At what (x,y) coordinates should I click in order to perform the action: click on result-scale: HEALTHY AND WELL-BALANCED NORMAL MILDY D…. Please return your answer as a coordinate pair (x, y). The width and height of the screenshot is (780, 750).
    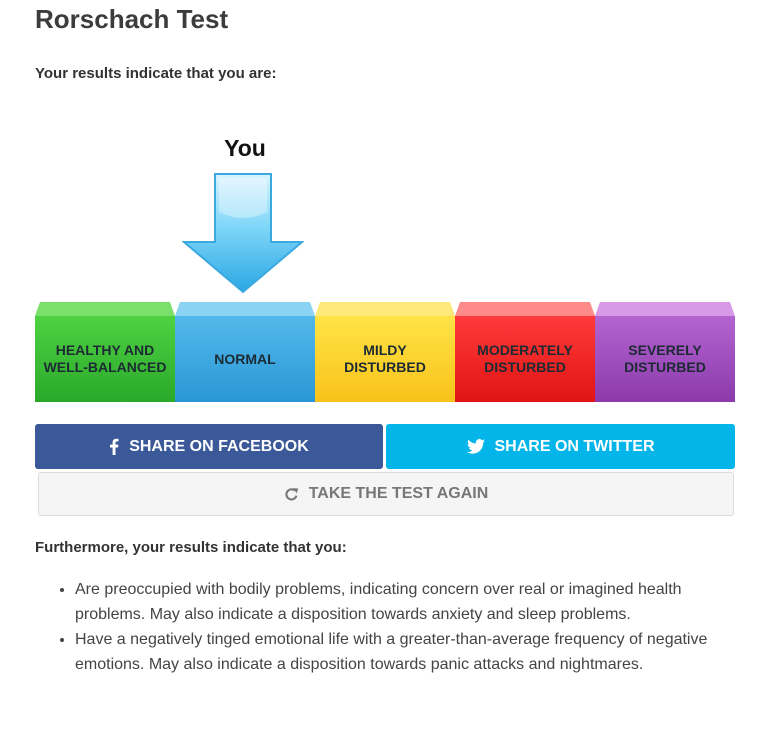
    Looking at the image, I should click on (385, 352).